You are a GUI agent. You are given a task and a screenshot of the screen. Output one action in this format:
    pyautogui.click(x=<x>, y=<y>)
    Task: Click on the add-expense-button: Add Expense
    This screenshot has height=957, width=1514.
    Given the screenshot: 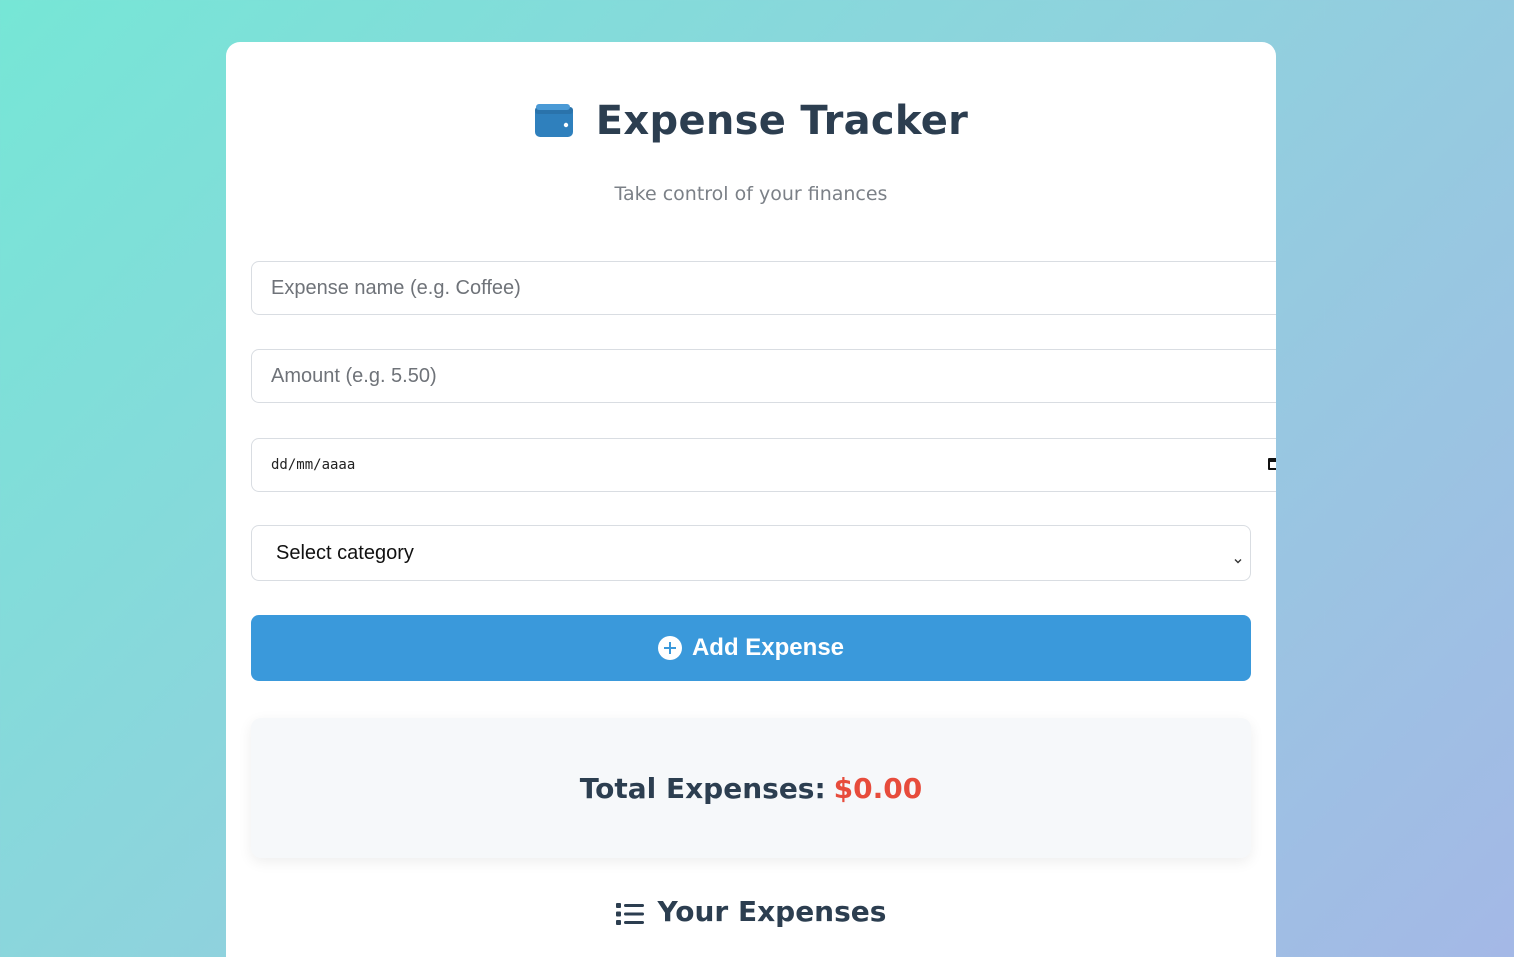 What is the action you would take?
    pyautogui.click(x=751, y=648)
    